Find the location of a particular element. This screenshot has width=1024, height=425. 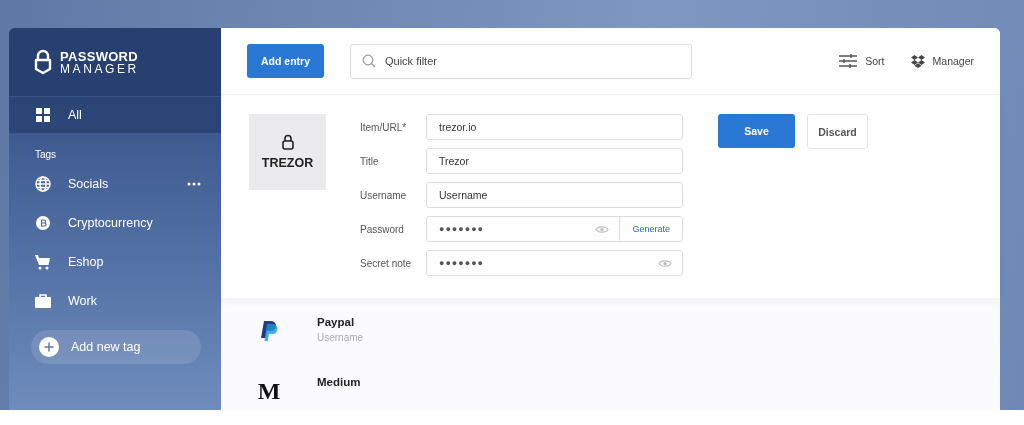

more-icon is located at coordinates (194, 183).